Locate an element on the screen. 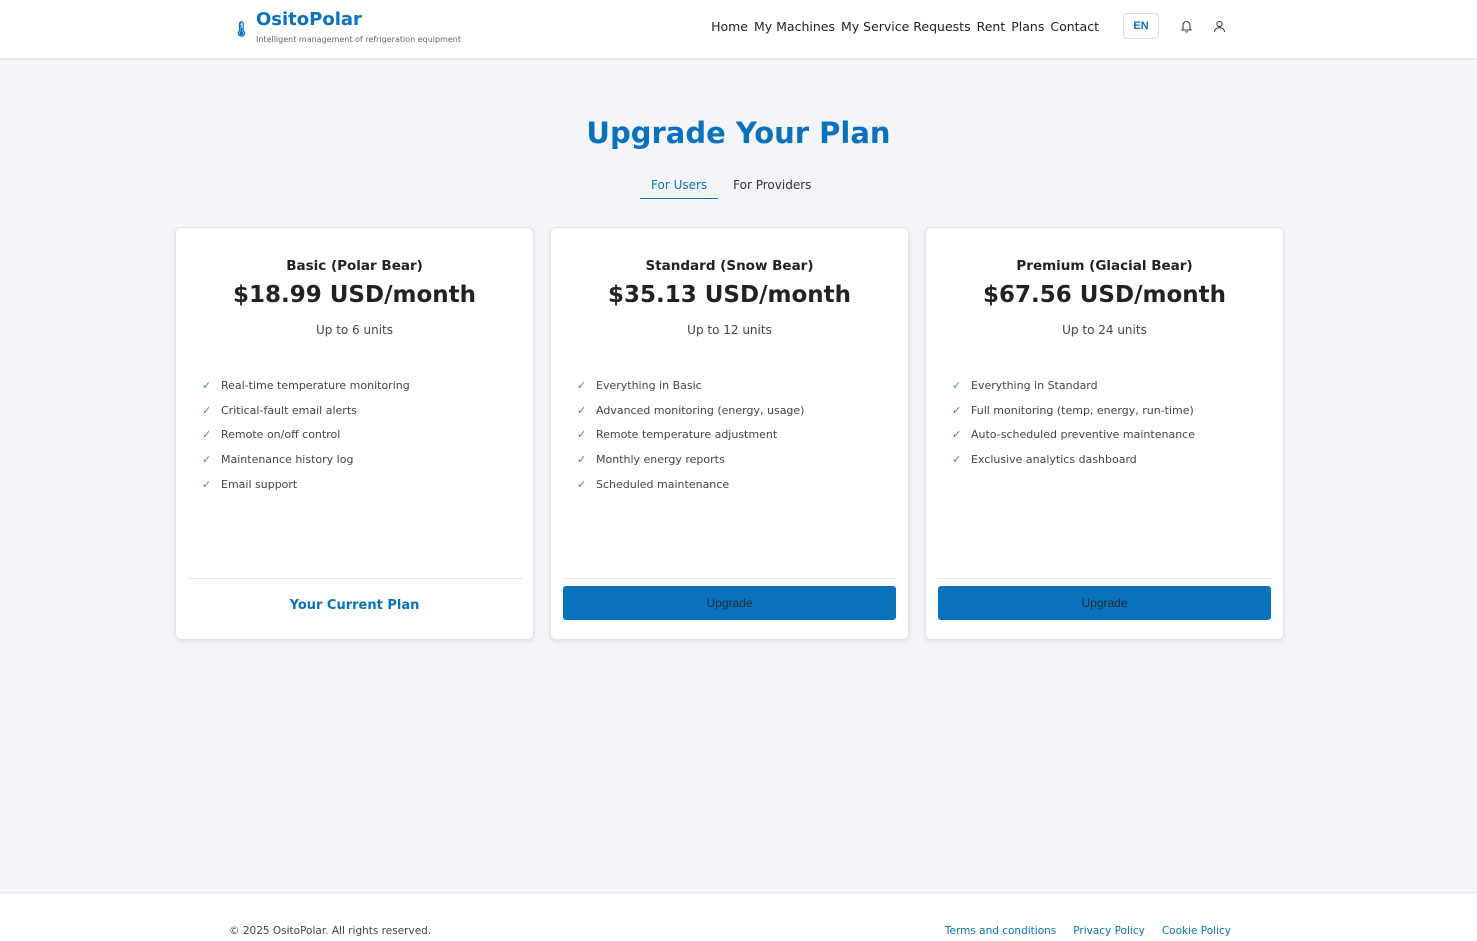  feature-item: ✓ Maintenance history log is located at coordinates (306, 459).